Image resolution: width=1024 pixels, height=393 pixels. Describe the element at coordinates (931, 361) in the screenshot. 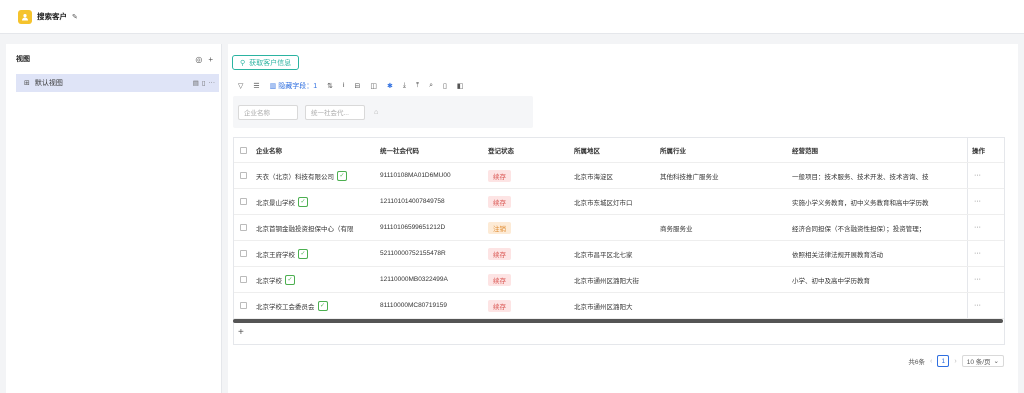

I see `prev-page-icon: ‹` at that location.